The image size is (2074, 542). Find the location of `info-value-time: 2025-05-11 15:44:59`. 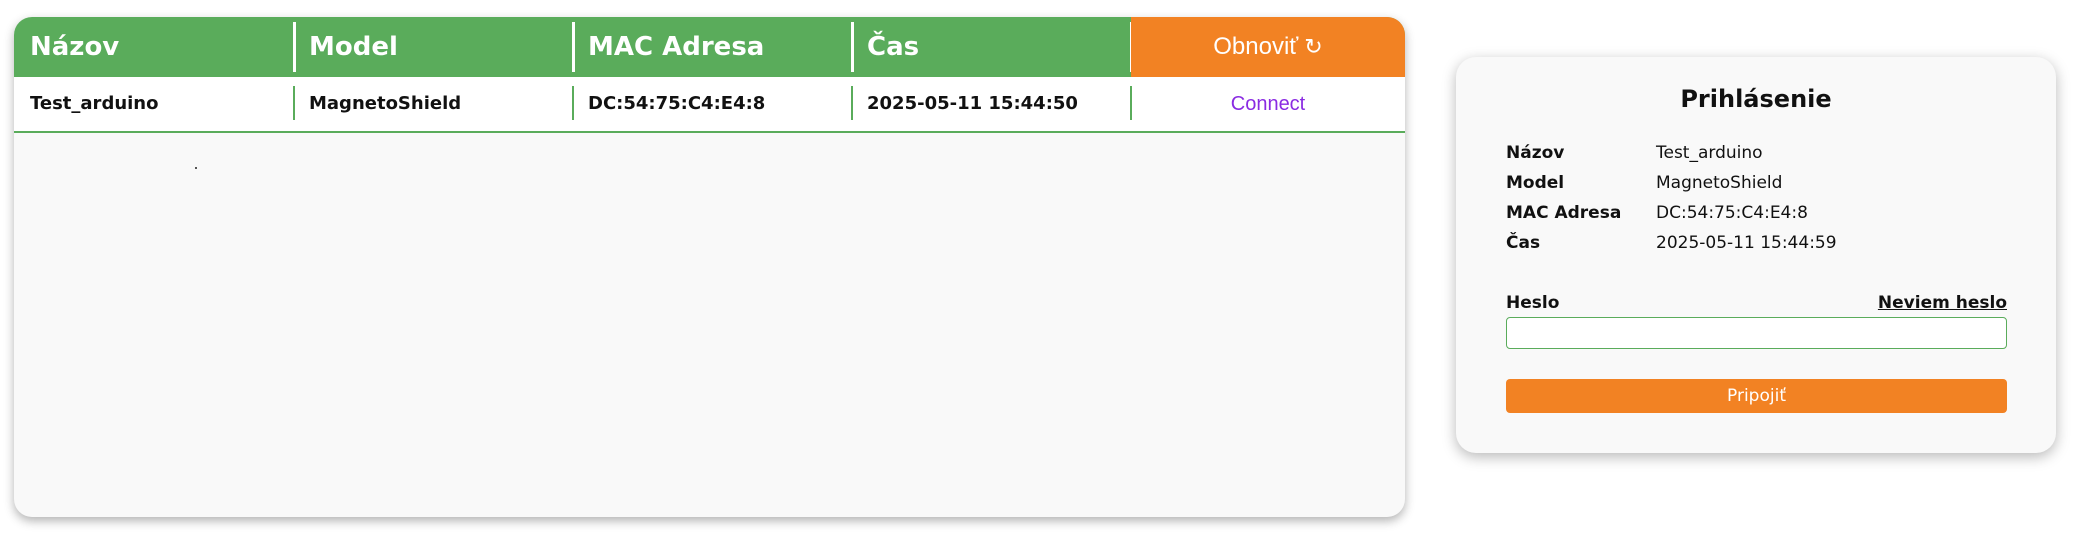

info-value-time: 2025-05-11 15:44:59 is located at coordinates (1746, 243).